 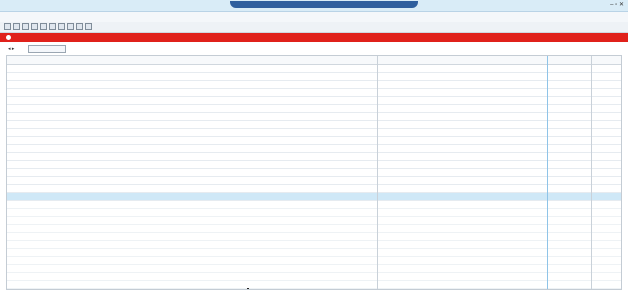 I want to click on warning-icon, so click(x=8, y=38).